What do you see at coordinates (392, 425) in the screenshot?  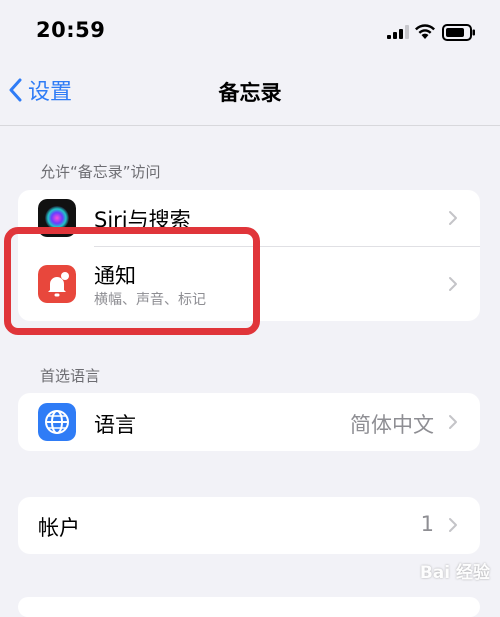 I see `language-value: 简体中文` at bounding box center [392, 425].